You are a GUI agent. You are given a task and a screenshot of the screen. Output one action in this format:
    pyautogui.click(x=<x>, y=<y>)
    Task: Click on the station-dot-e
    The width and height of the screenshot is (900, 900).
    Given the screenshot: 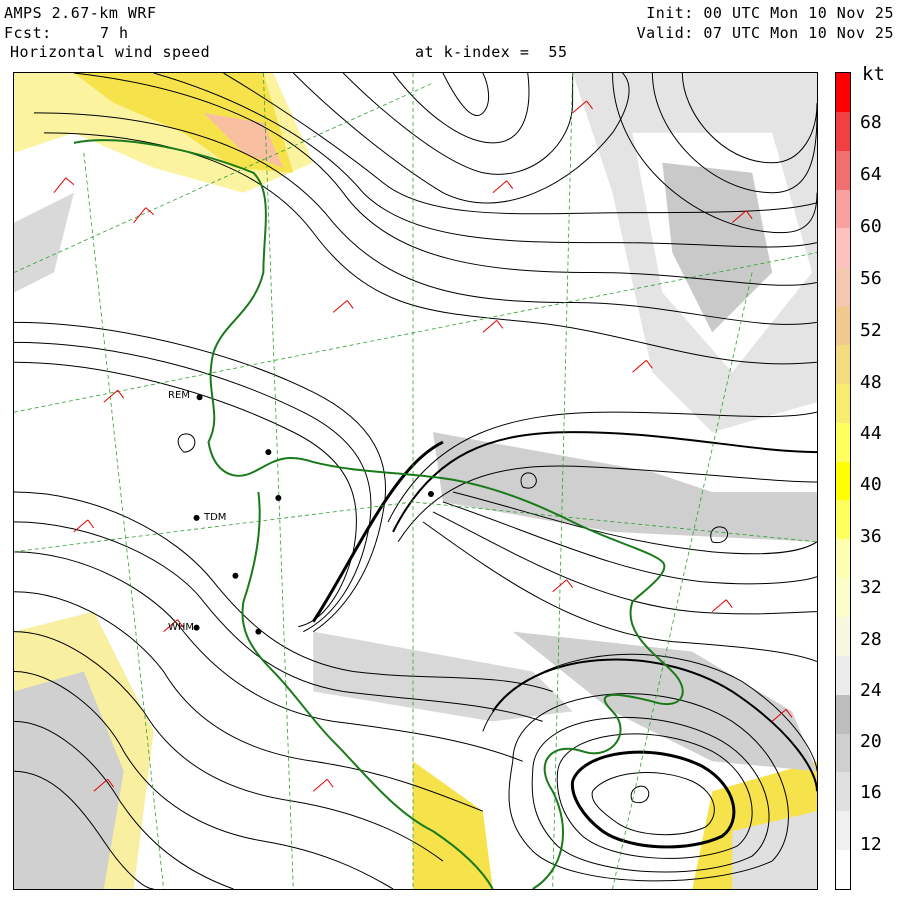 What is the action you would take?
    pyautogui.click(x=430, y=493)
    